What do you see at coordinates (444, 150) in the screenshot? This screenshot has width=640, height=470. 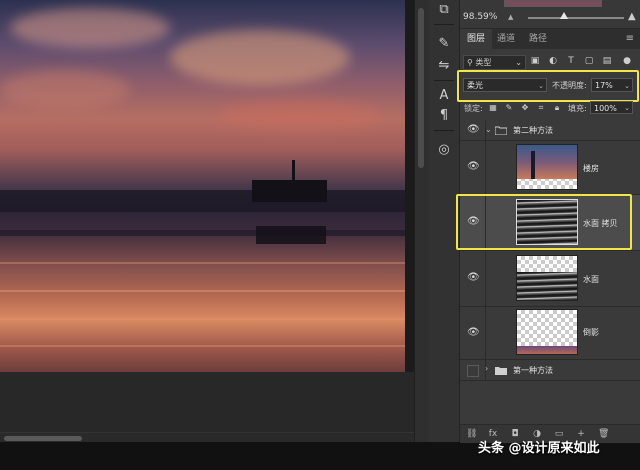 I see `3d-icon: ◎` at bounding box center [444, 150].